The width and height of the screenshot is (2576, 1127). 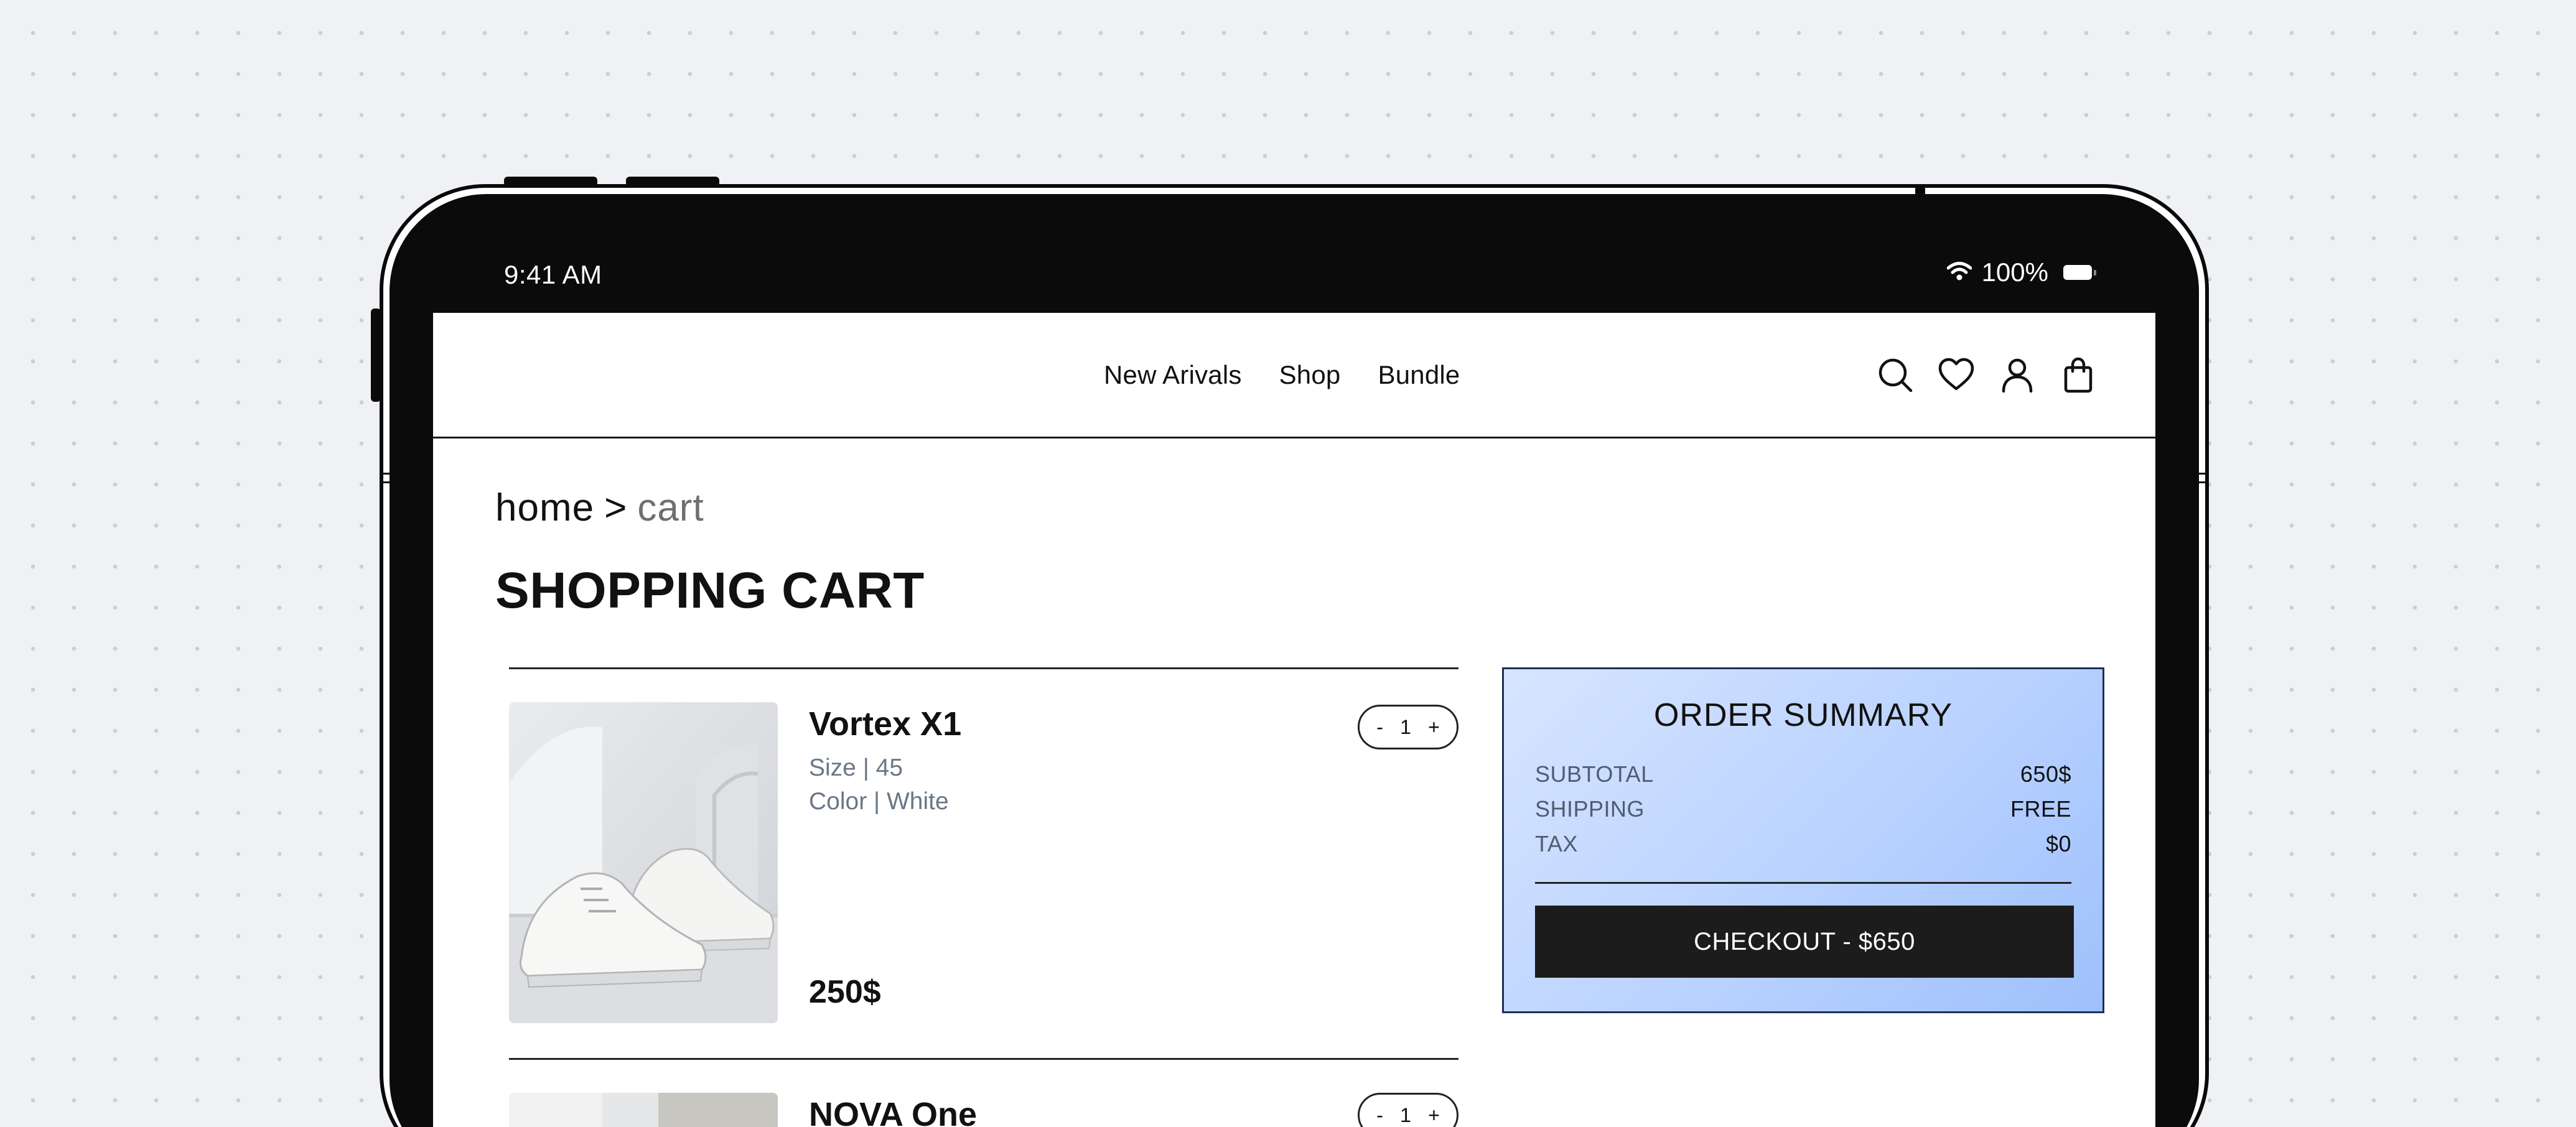 I want to click on battery-percent: 100%, so click(x=2014, y=272).